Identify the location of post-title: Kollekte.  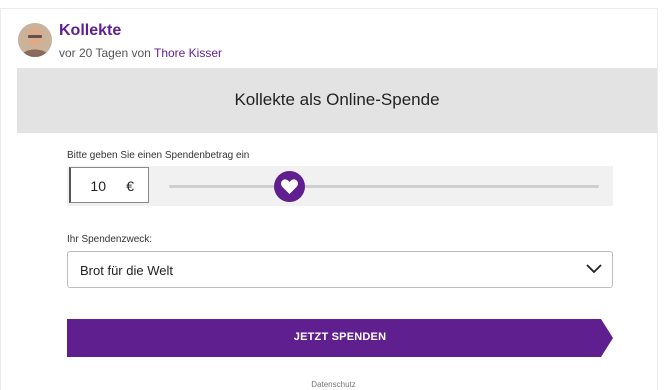
(90, 31).